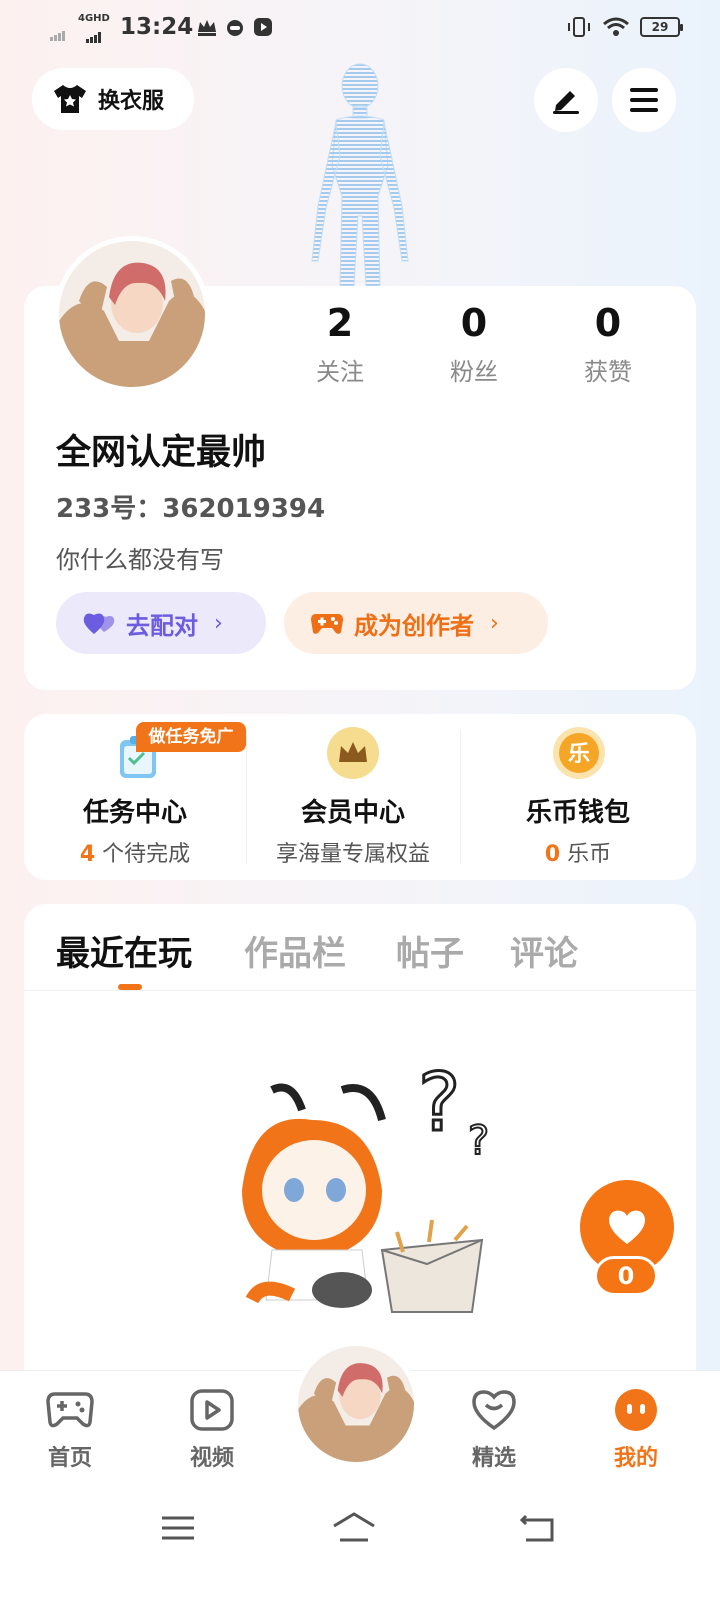  I want to click on change-outfit-label: 换衣服, so click(131, 101).